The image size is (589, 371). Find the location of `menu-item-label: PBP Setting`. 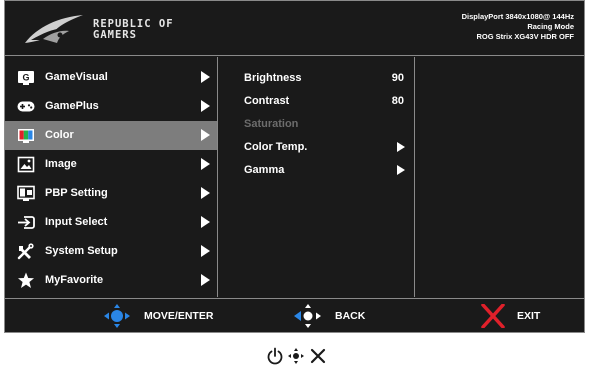

menu-item-label: PBP Setting is located at coordinates (76, 193).